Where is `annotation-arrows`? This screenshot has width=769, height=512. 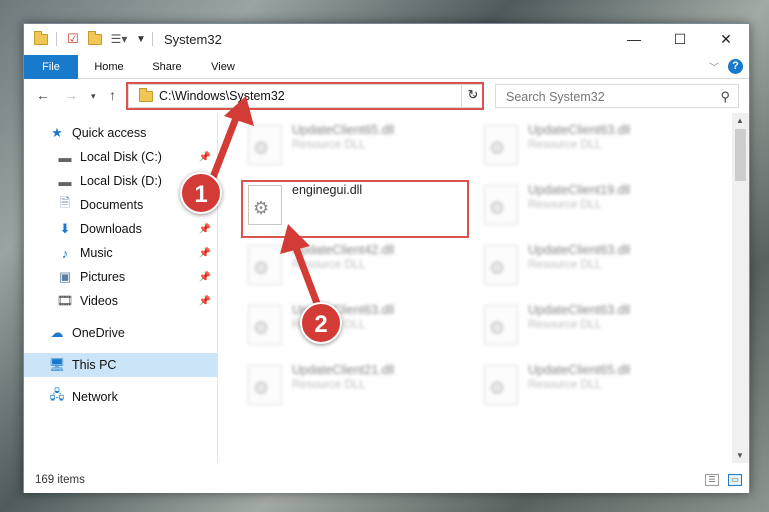
annotation-arrows is located at coordinates (265, 203).